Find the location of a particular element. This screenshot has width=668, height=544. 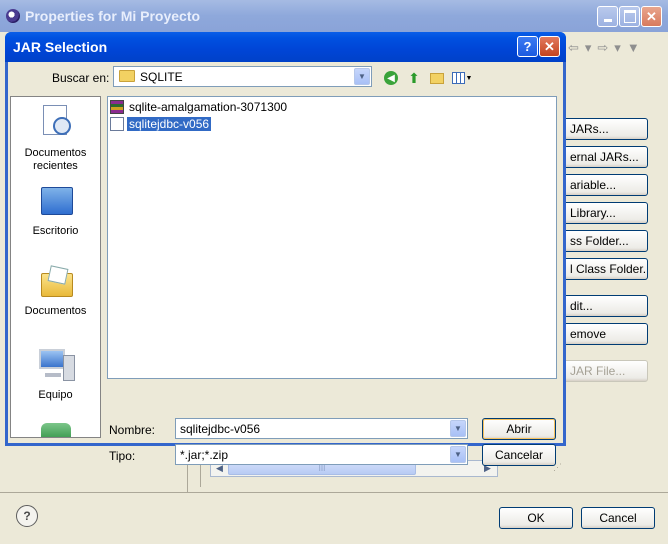

remove-button: emove is located at coordinates (605, 334).